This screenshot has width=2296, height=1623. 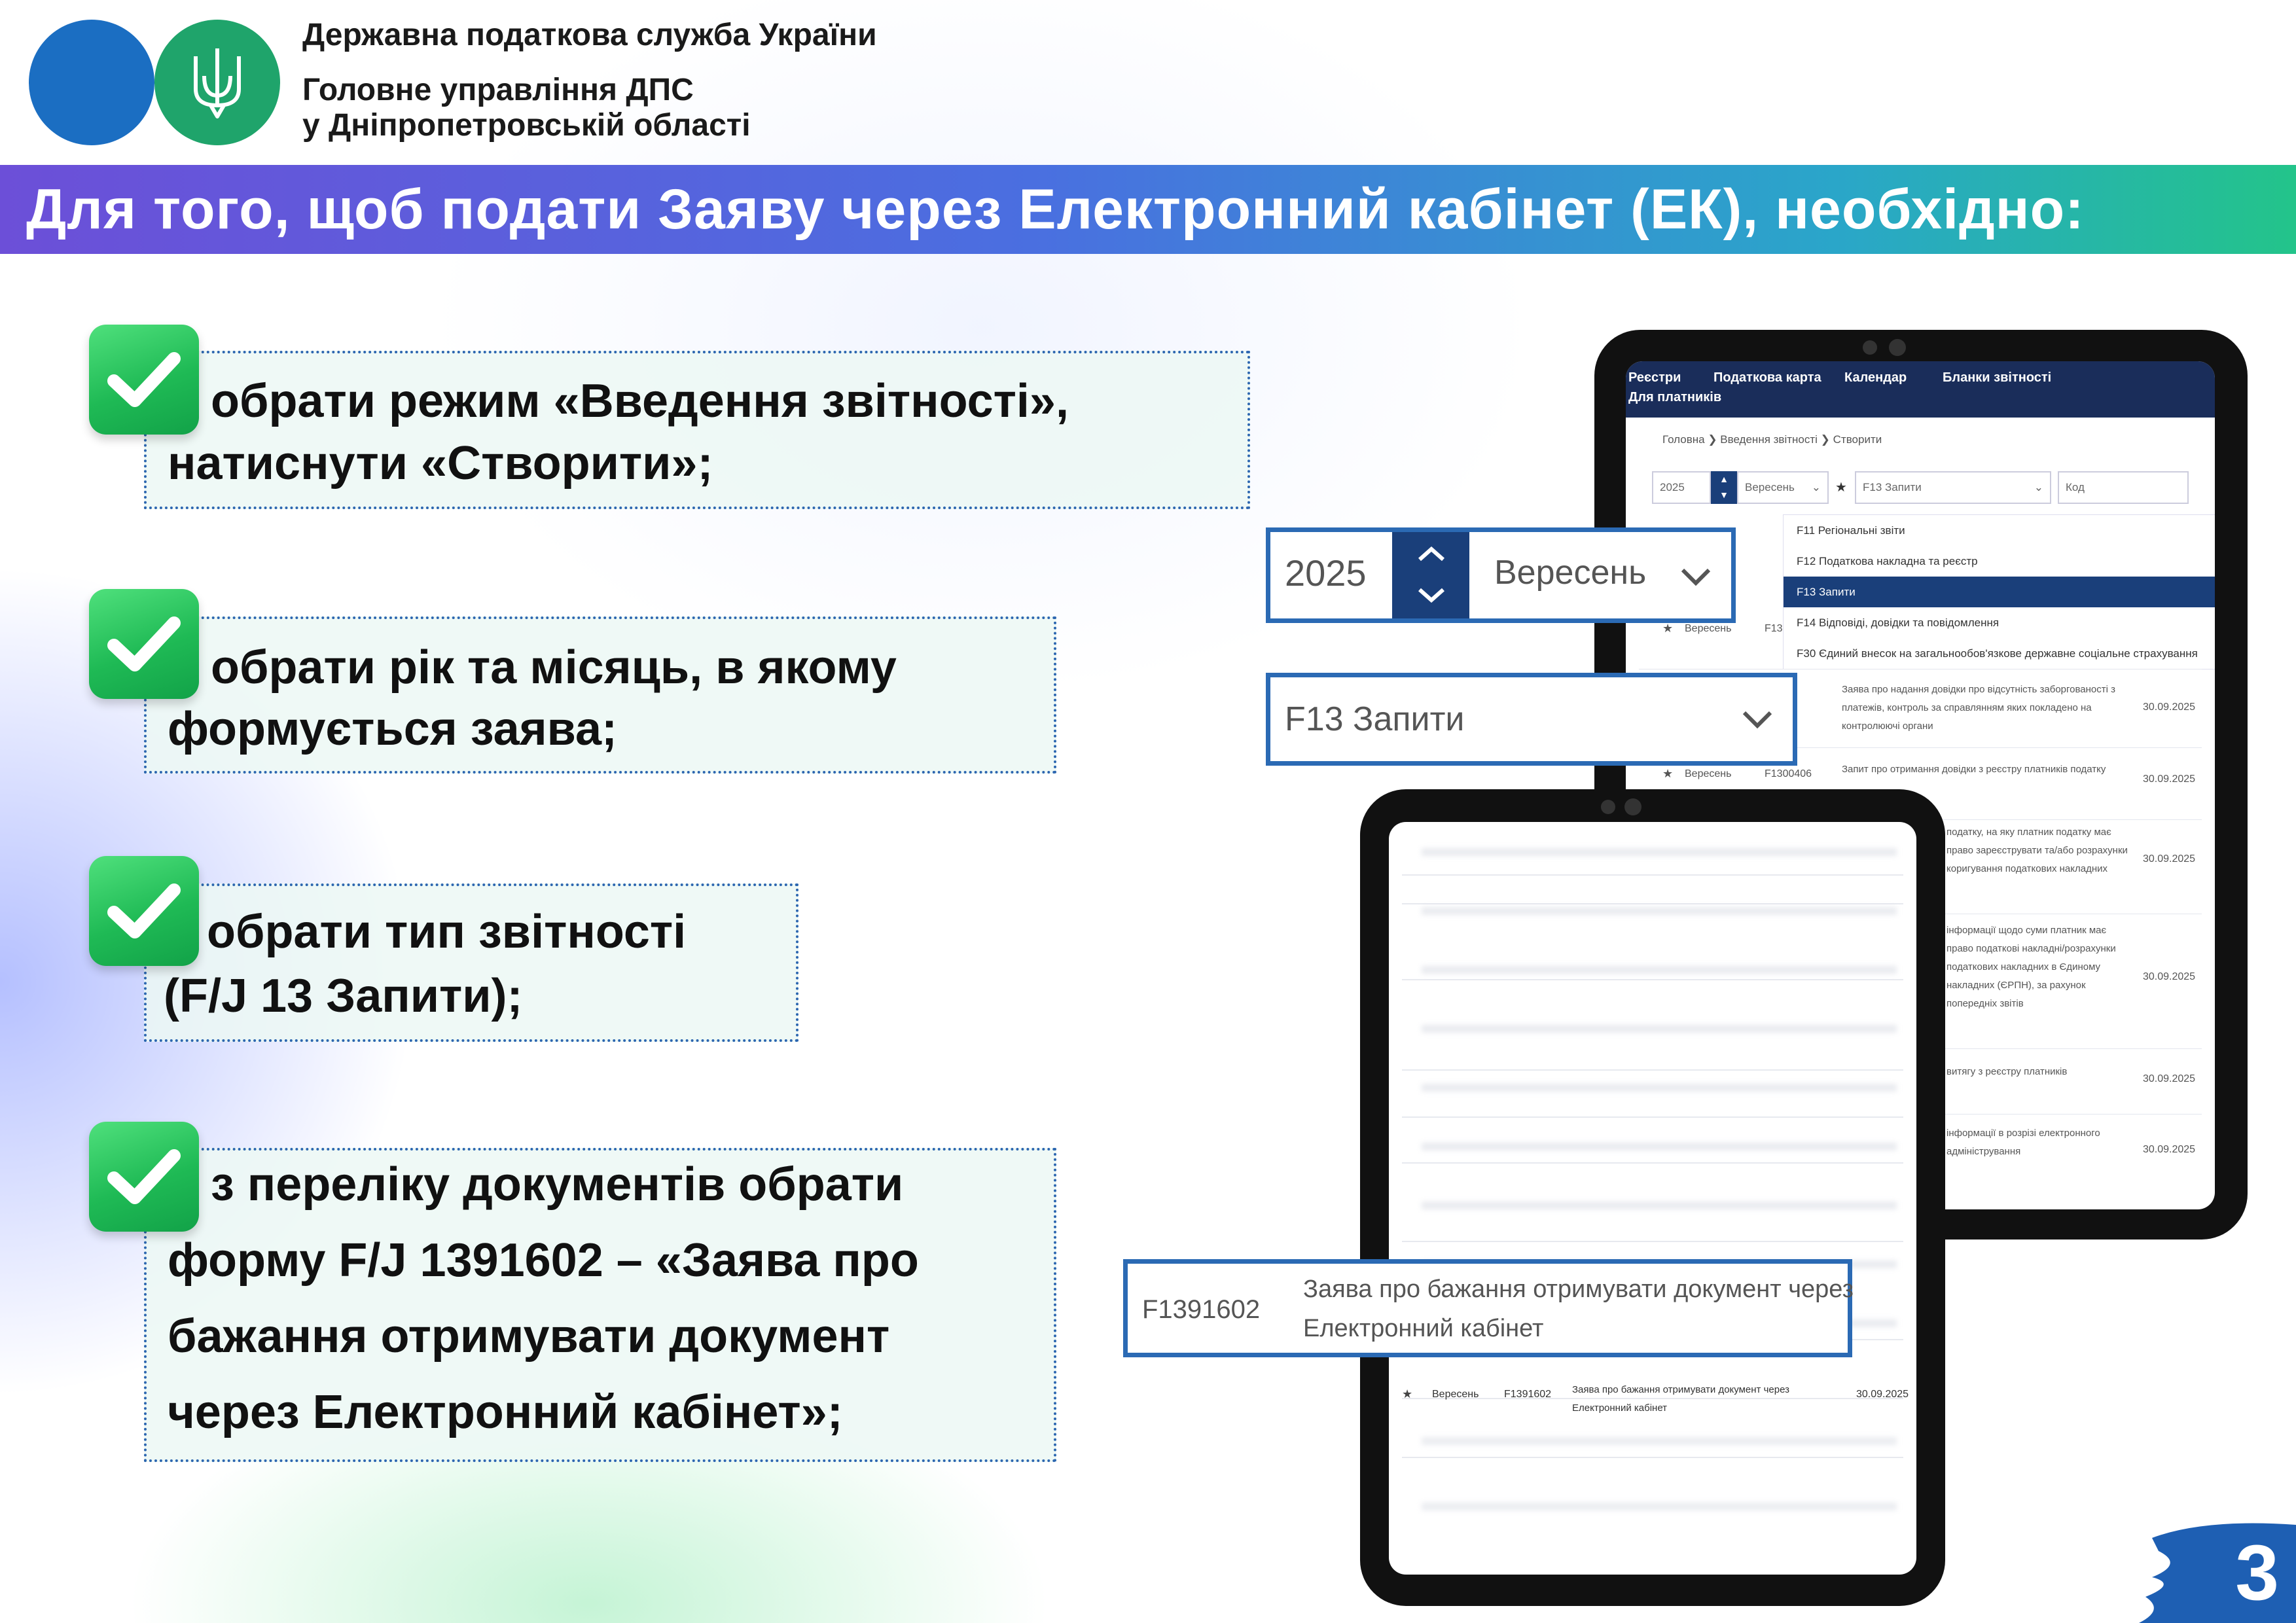 I want to click on crumb-reporting: Введення звітності, so click(x=1769, y=440).